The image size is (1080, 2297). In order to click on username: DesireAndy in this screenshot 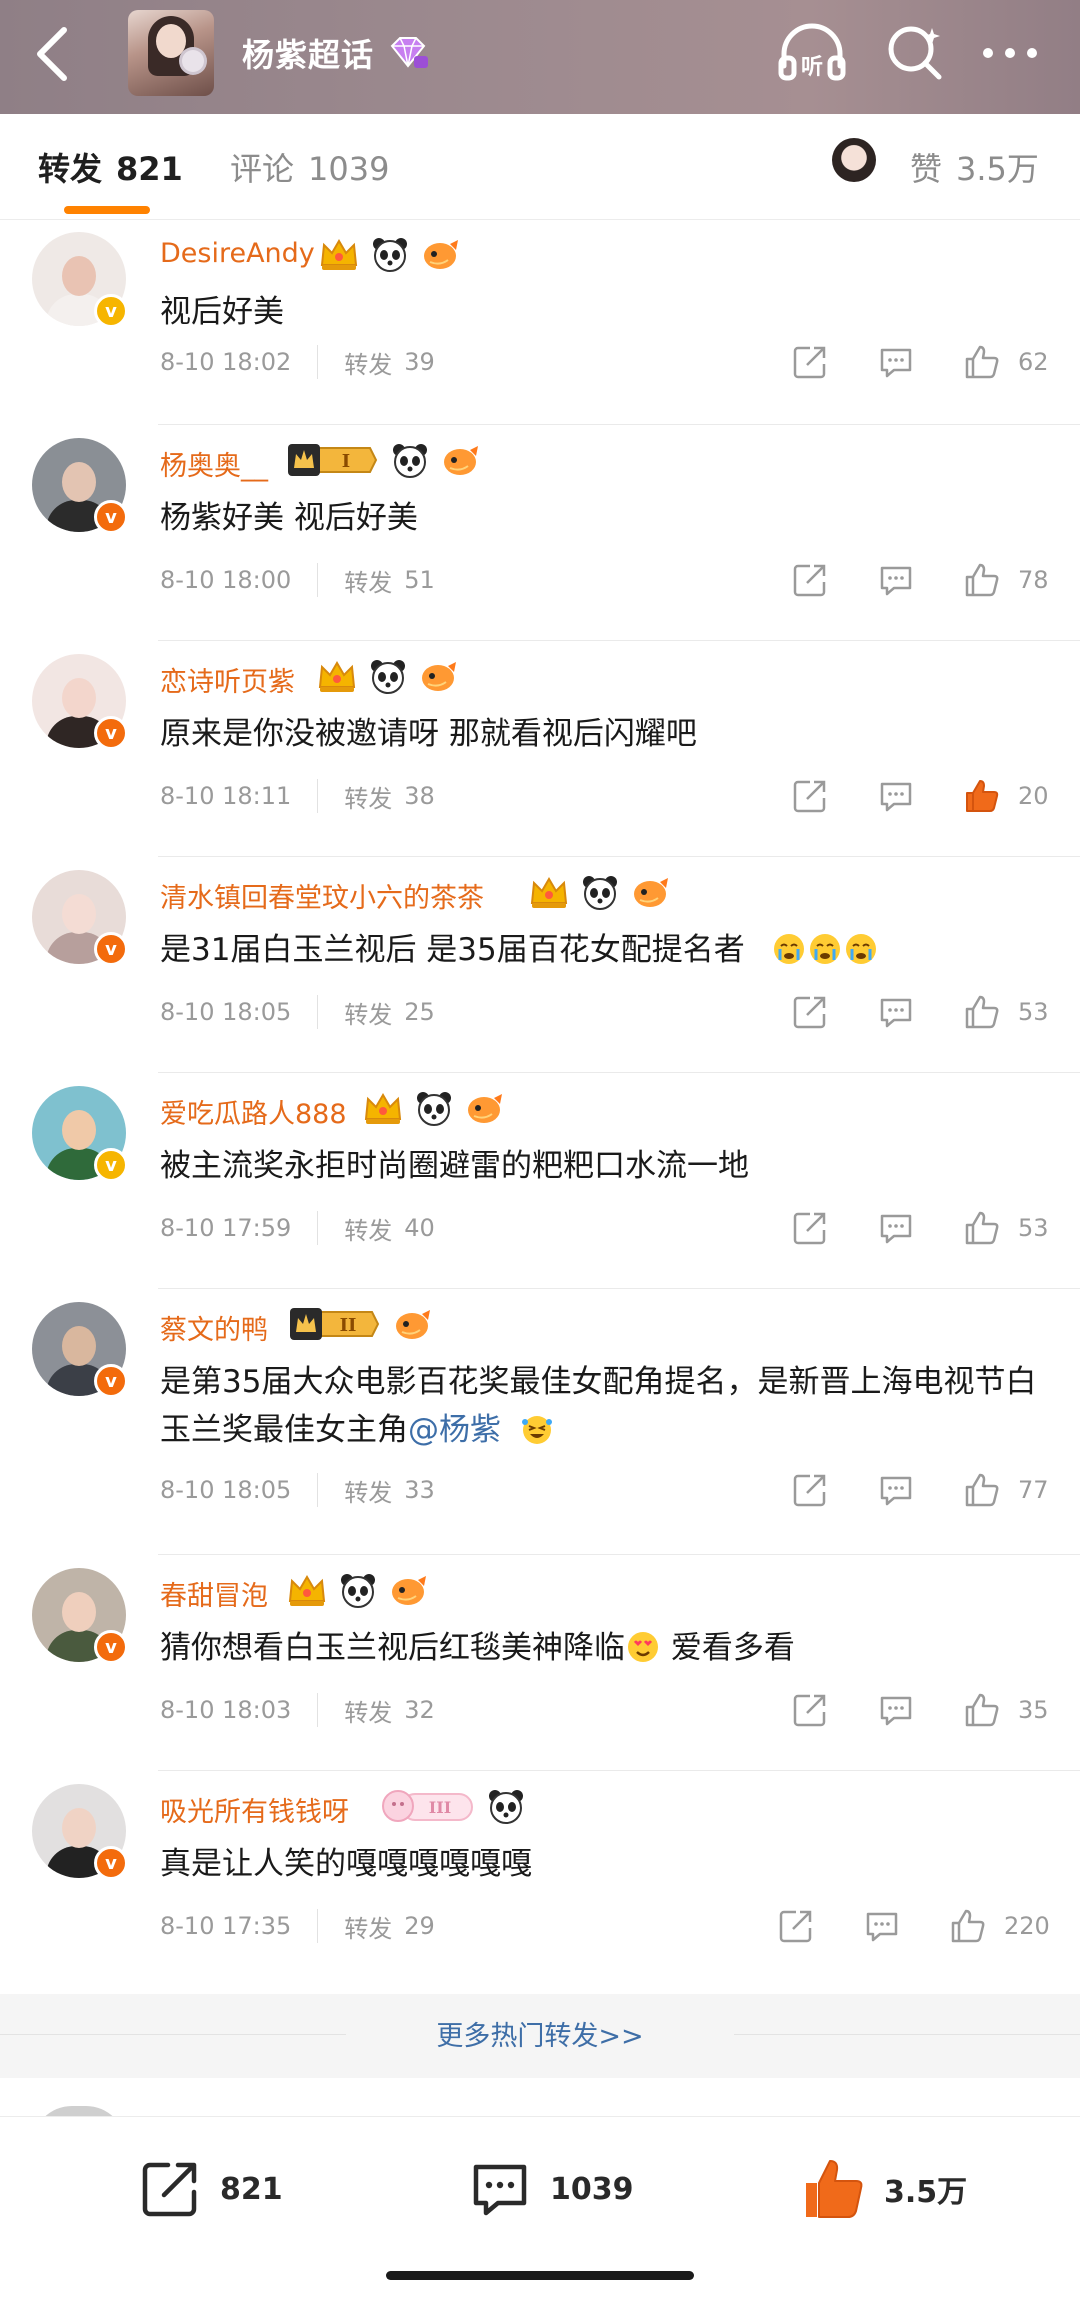, I will do `click(237, 253)`.